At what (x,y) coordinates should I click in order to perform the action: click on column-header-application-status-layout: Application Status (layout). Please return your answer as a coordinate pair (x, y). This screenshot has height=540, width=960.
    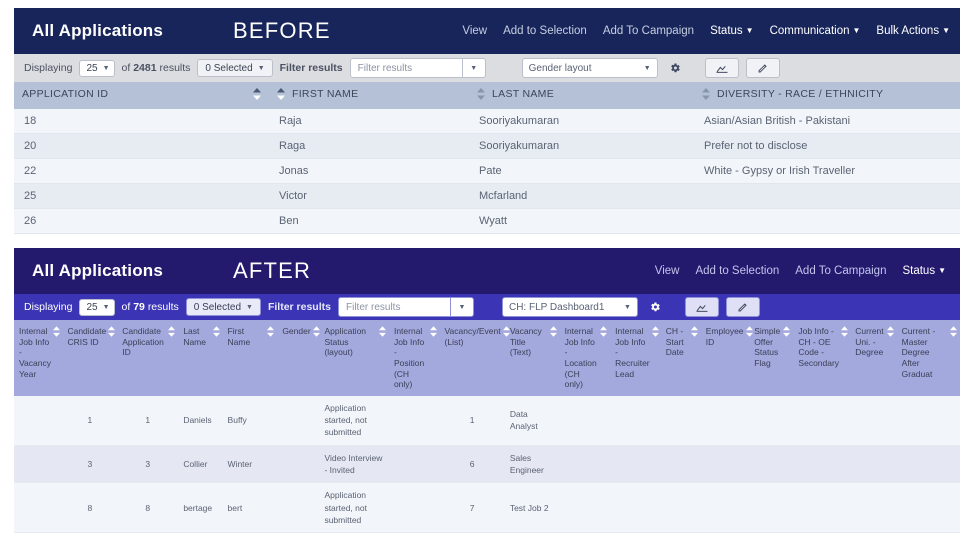
    Looking at the image, I should click on (354, 358).